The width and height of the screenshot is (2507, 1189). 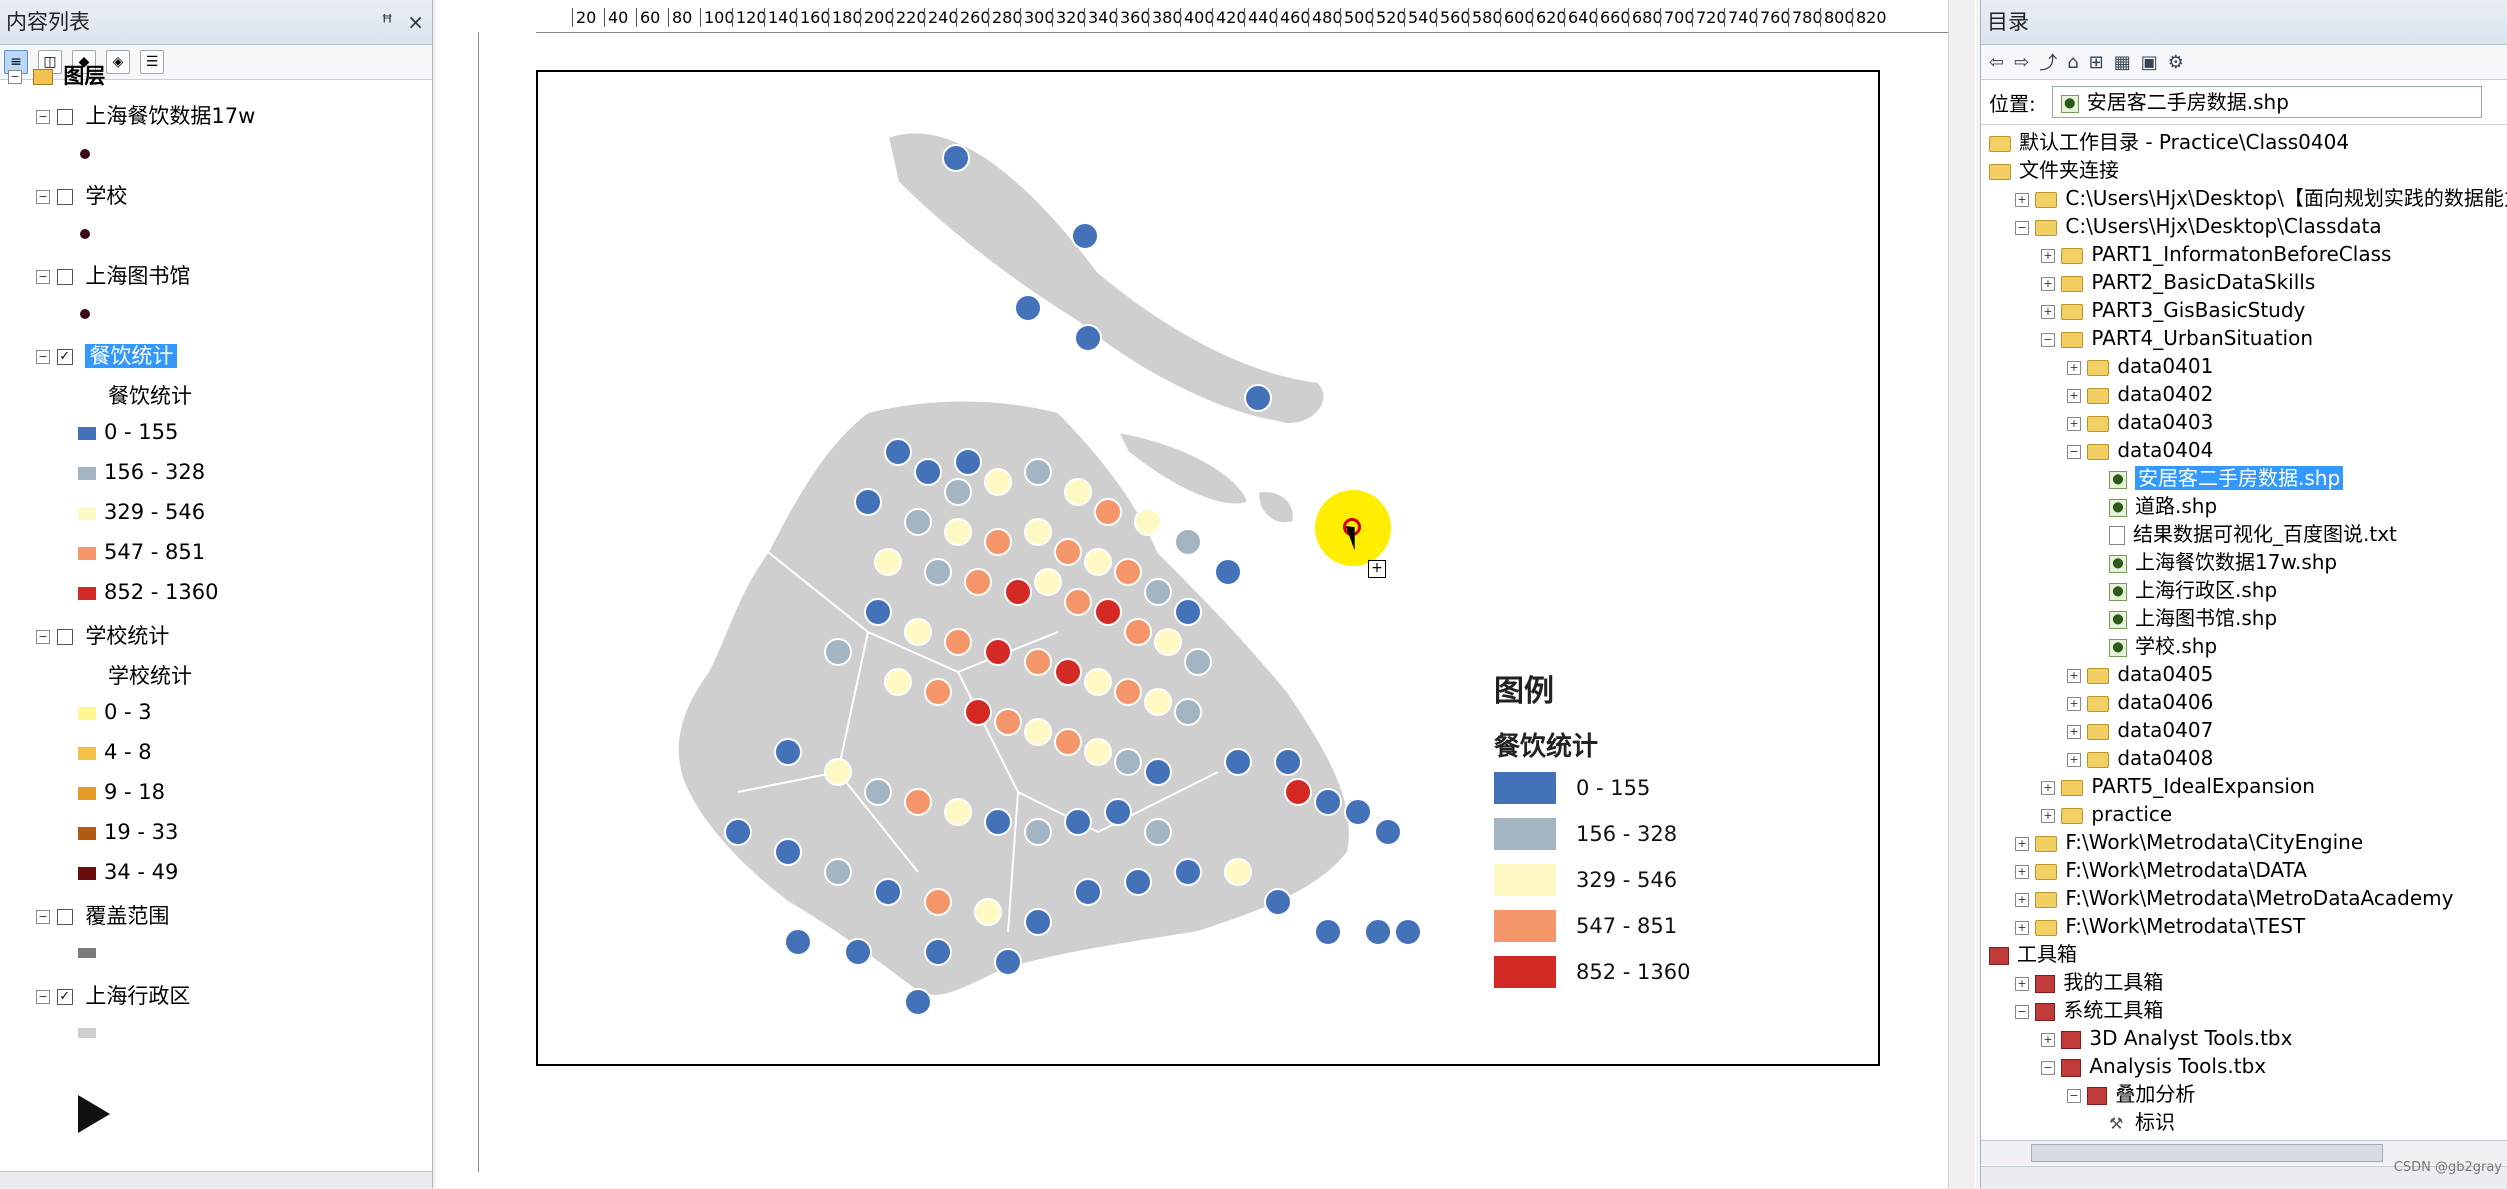 What do you see at coordinates (2178, 786) in the screenshot?
I see `catalog-item: + PART5_IdealExpansion` at bounding box center [2178, 786].